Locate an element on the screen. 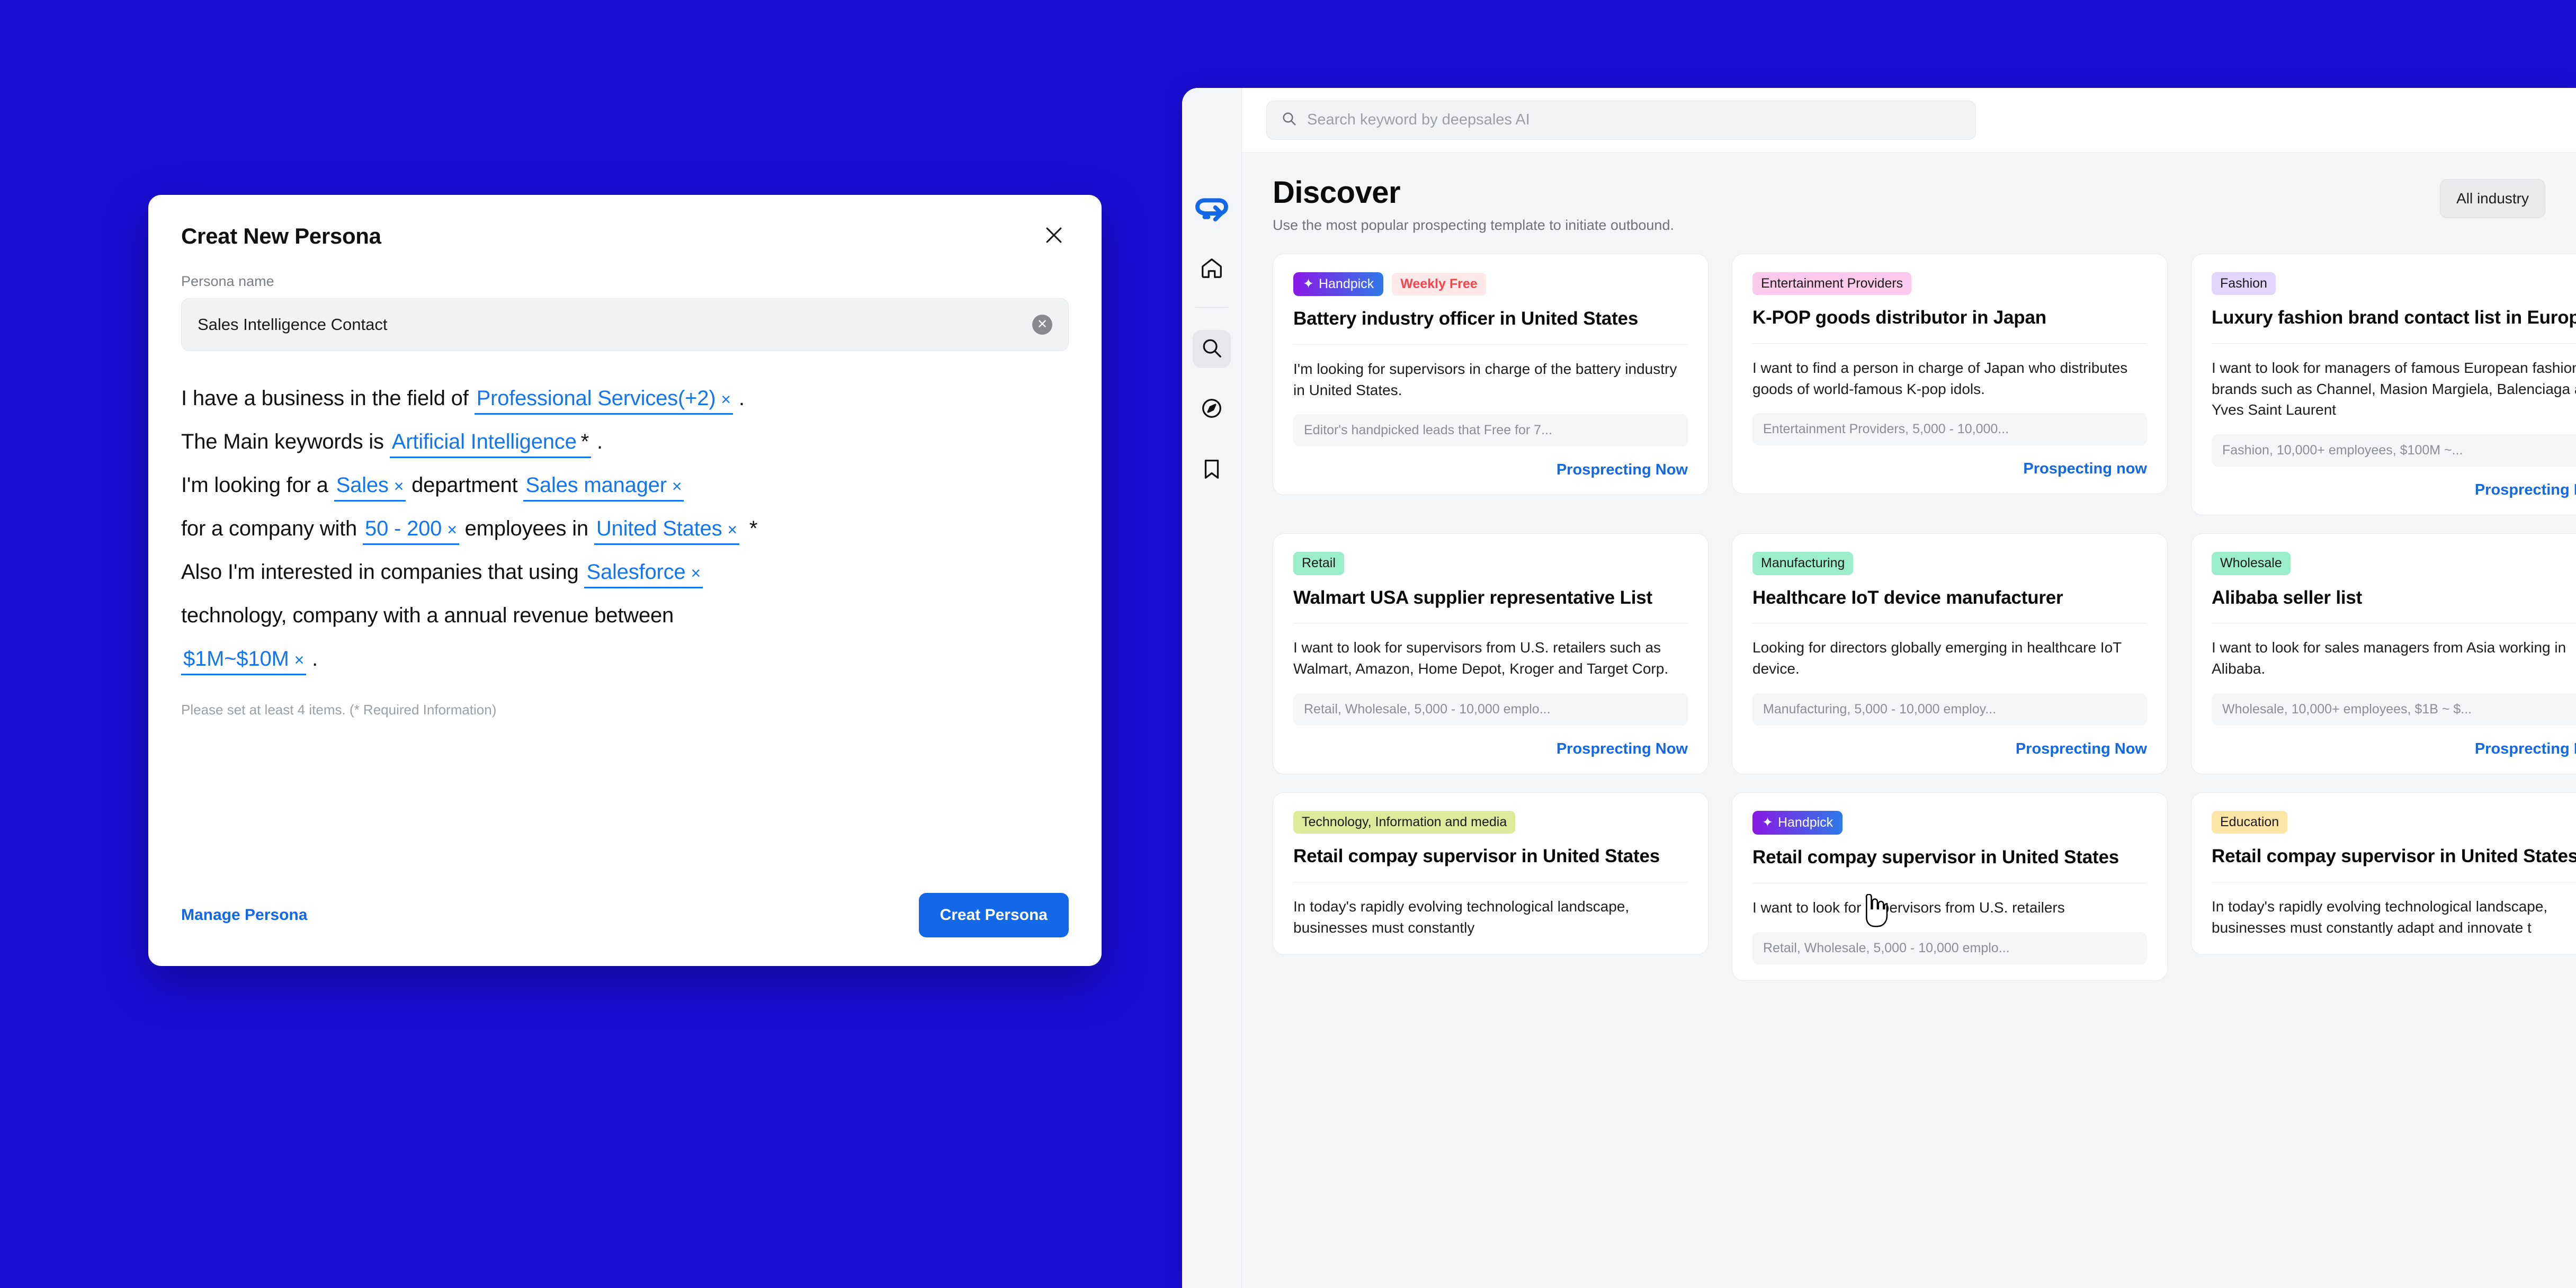 This screenshot has height=1288, width=2576. top-bar is located at coordinates (1909, 120).